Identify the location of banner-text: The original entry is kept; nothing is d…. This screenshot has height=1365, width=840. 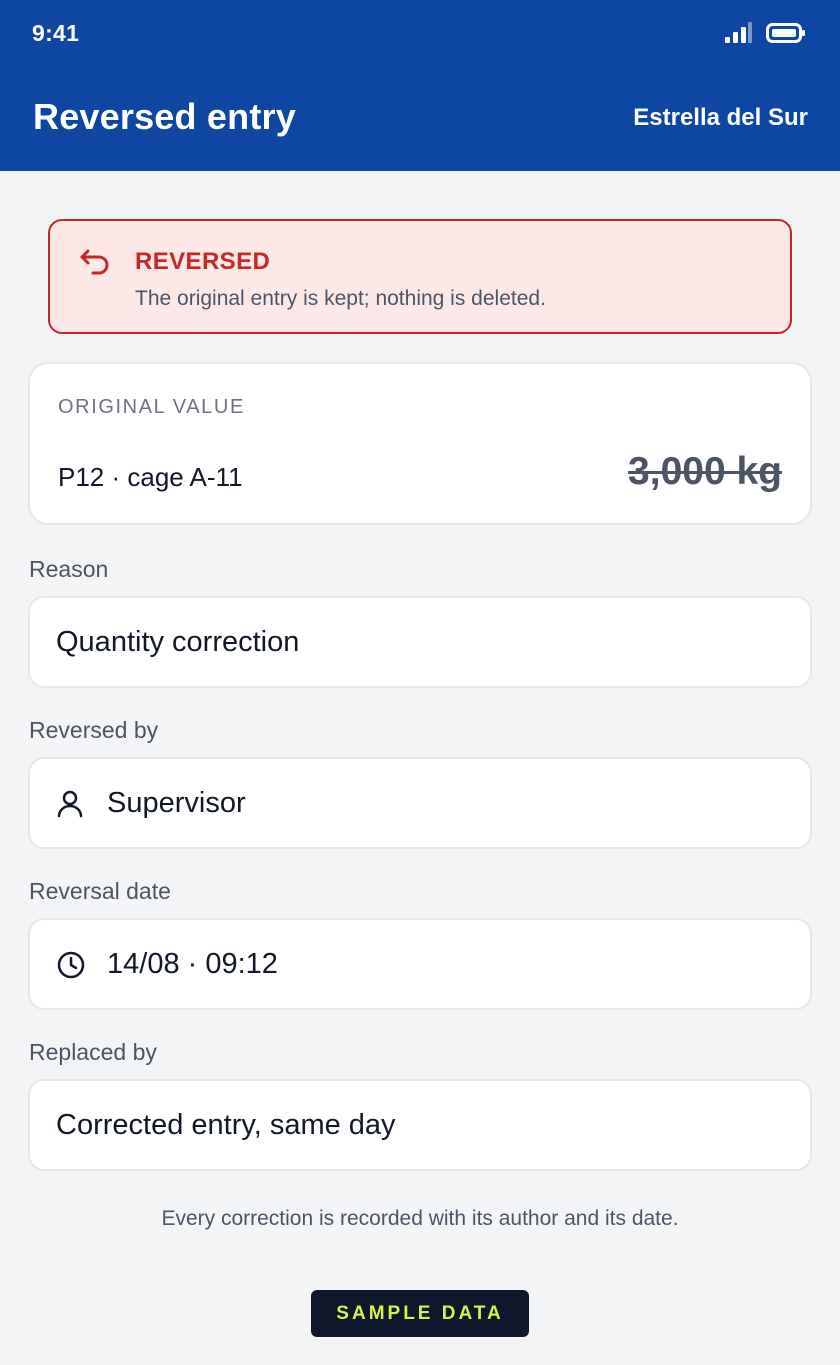
(340, 298).